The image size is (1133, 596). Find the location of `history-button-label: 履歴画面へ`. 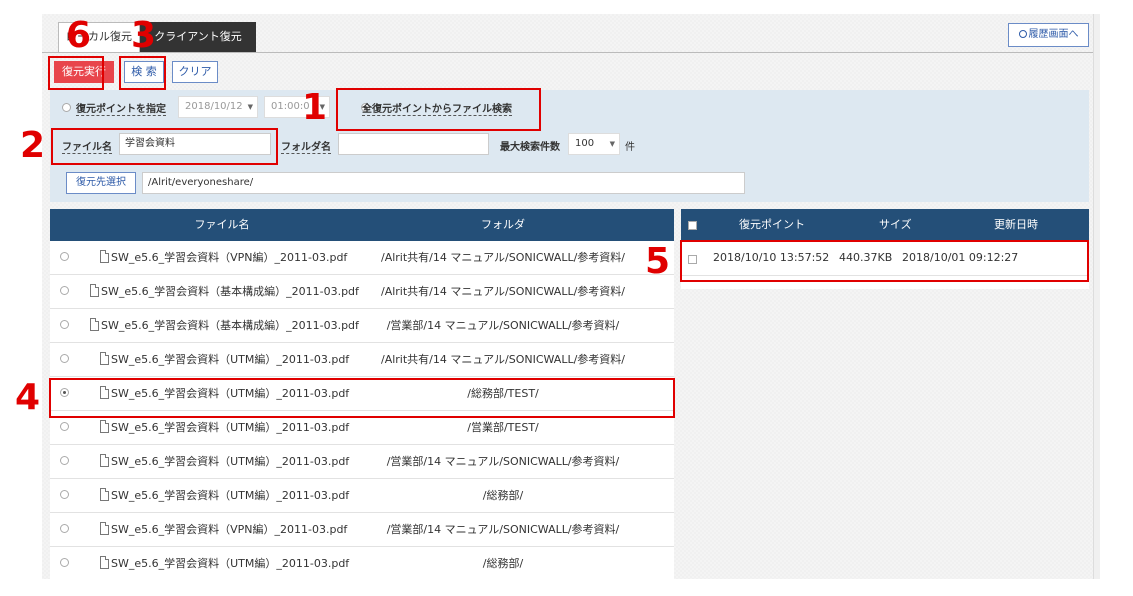

history-button-label: 履歴画面へ is located at coordinates (1053, 34).